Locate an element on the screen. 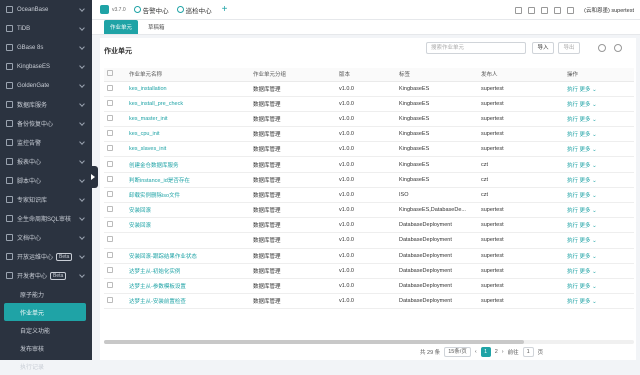 This screenshot has height=375, width=640. fullscreen-icon is located at coordinates (618, 48).